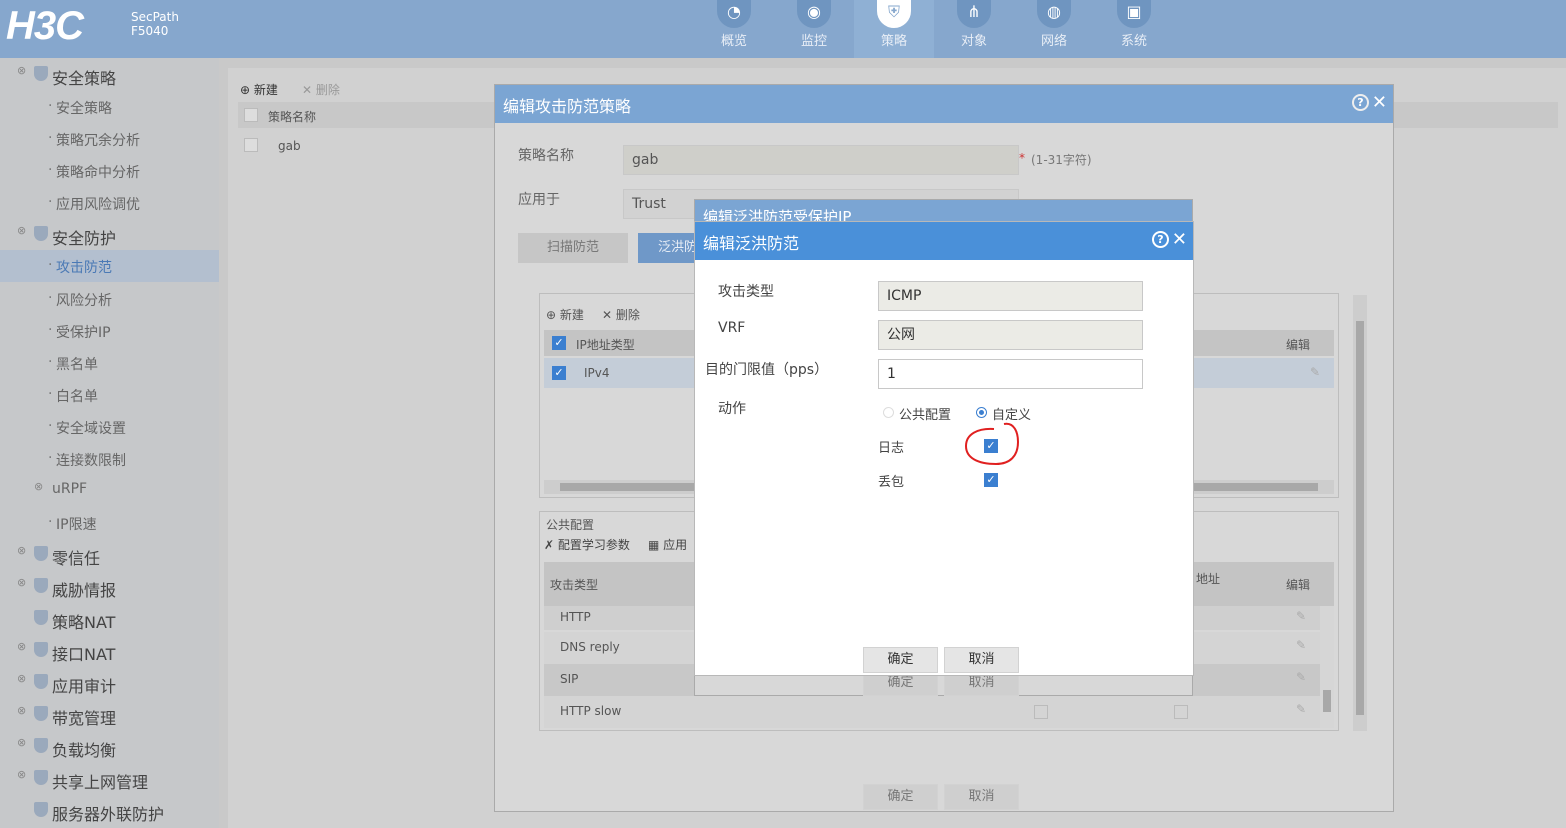 This screenshot has width=1566, height=828. I want to click on nav-policy: ⛨ 策略, so click(894, 29).